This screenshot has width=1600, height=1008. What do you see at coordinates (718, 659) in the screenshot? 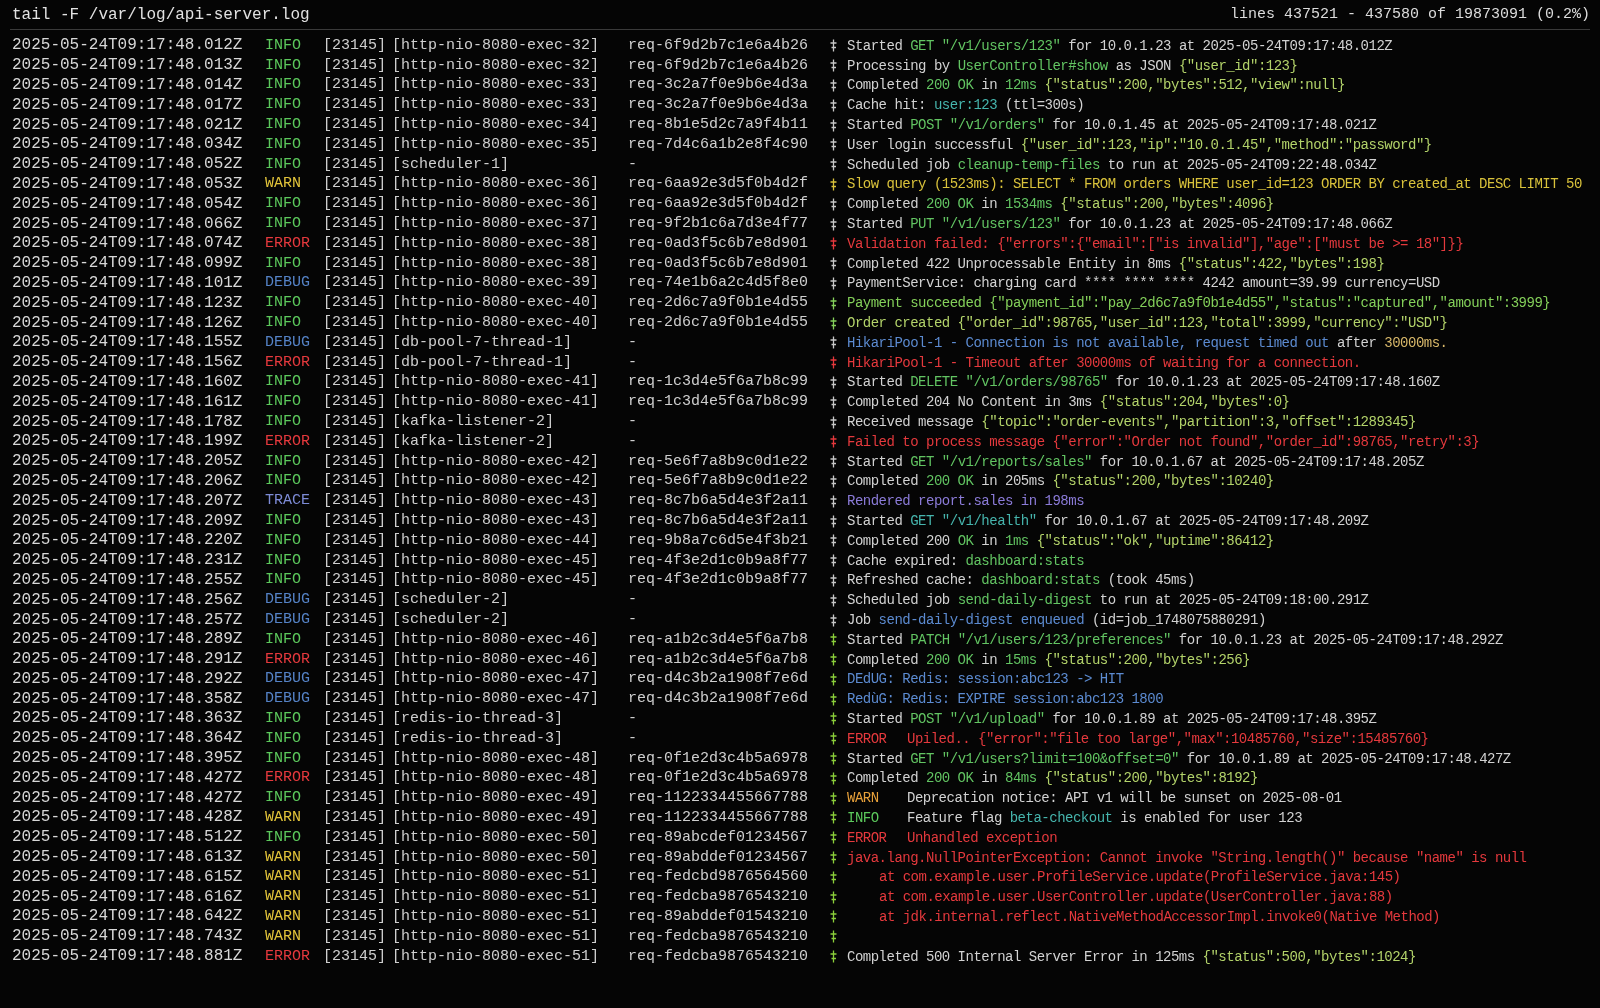
I see `request-id: req-a1b2c3d4e5f6a7b8` at bounding box center [718, 659].